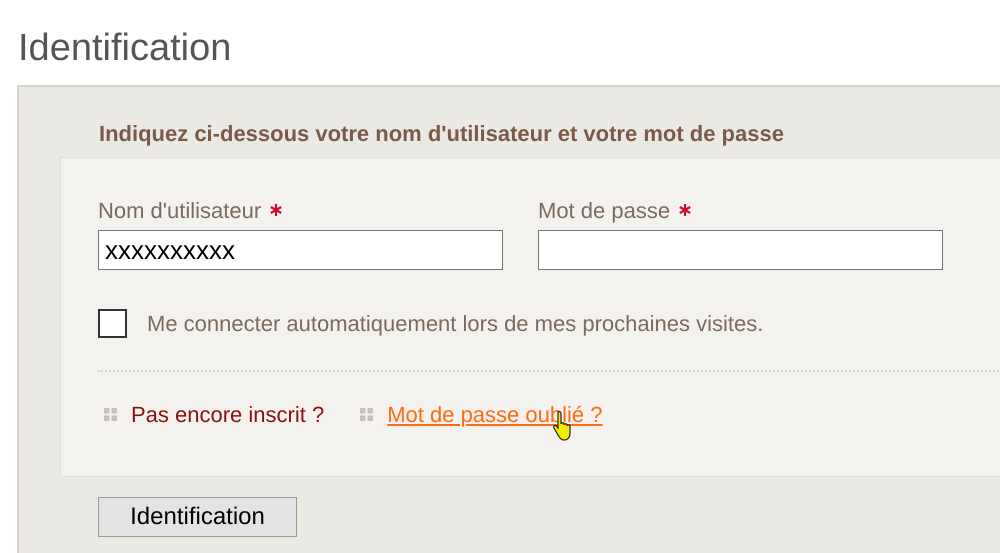 Image resolution: width=1000 pixels, height=553 pixels. What do you see at coordinates (197, 517) in the screenshot?
I see `login-button: Identification` at bounding box center [197, 517].